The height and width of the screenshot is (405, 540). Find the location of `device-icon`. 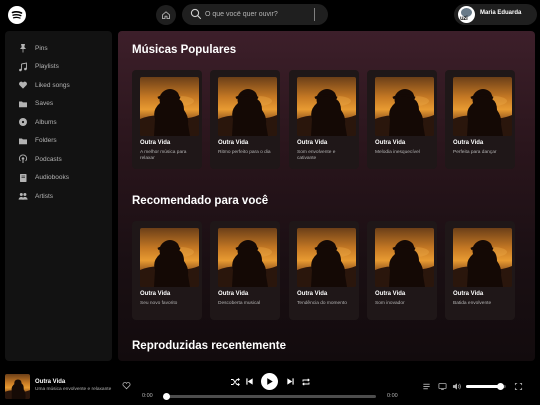

device-icon is located at coordinates (442, 386).